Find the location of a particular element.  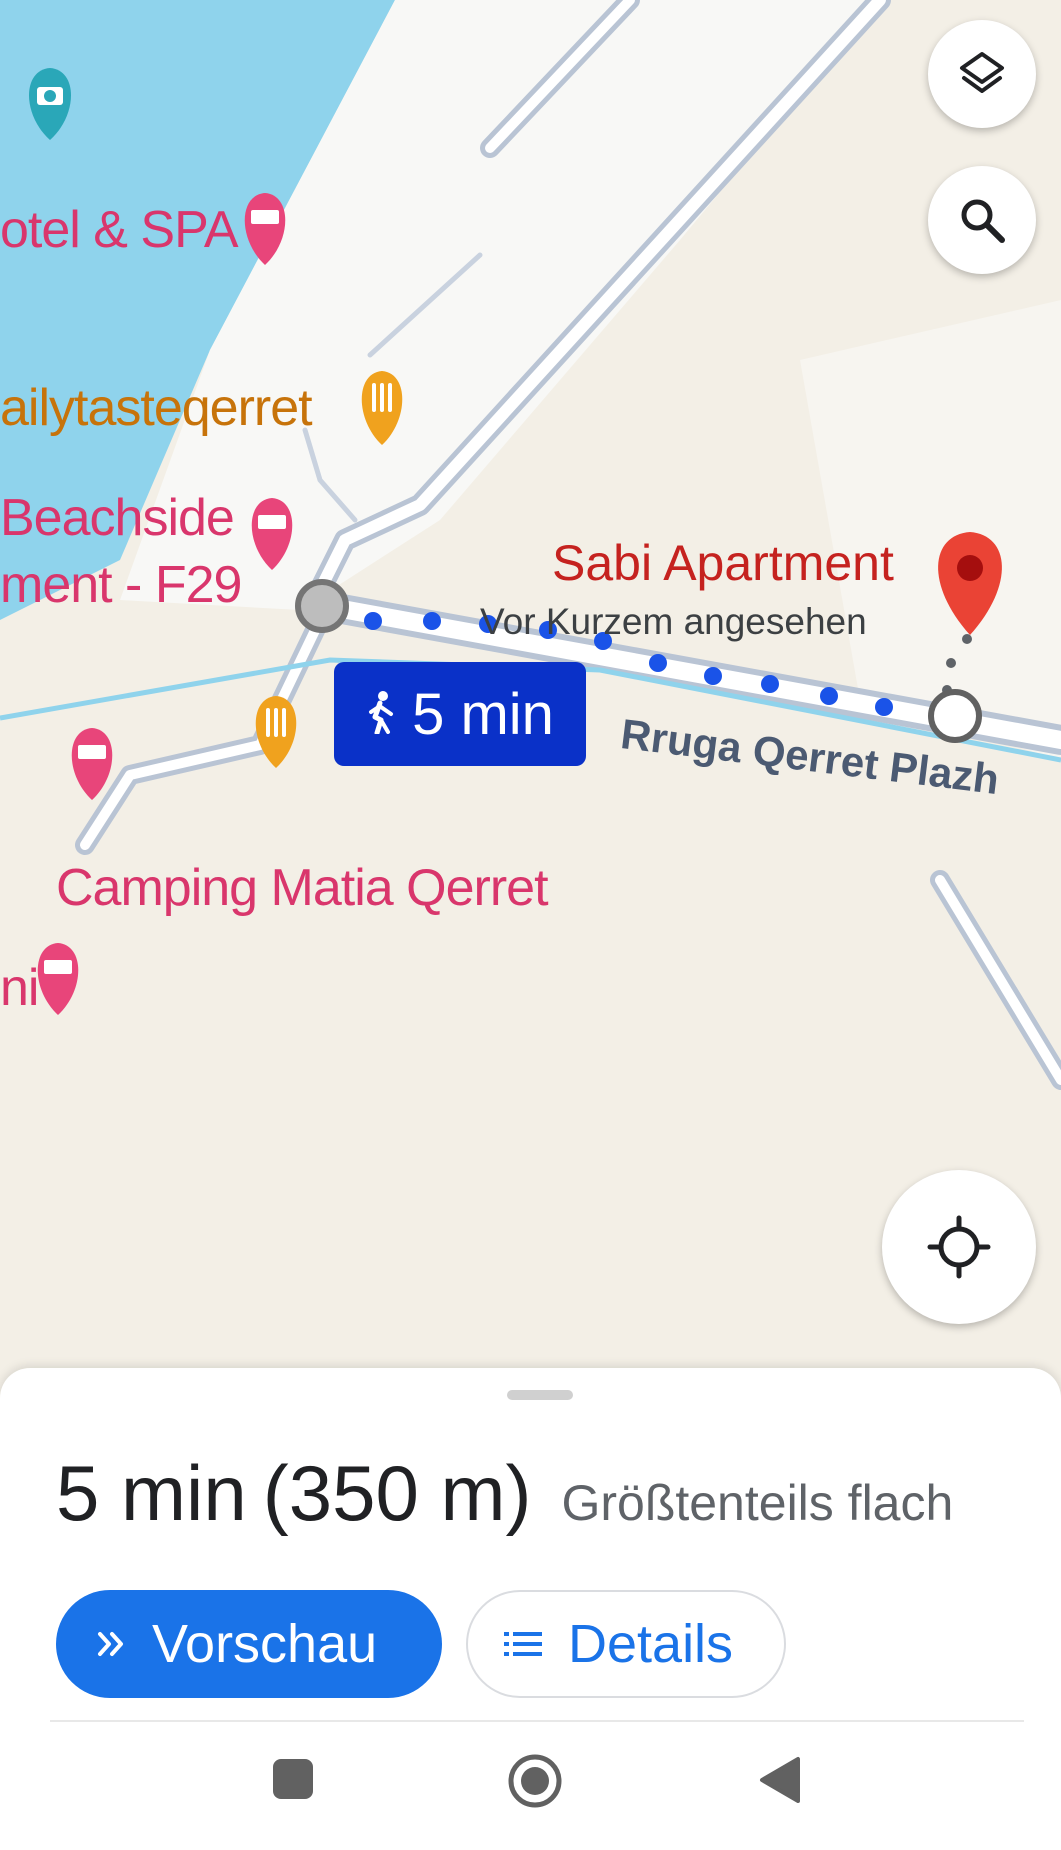

layers-button is located at coordinates (982, 74).